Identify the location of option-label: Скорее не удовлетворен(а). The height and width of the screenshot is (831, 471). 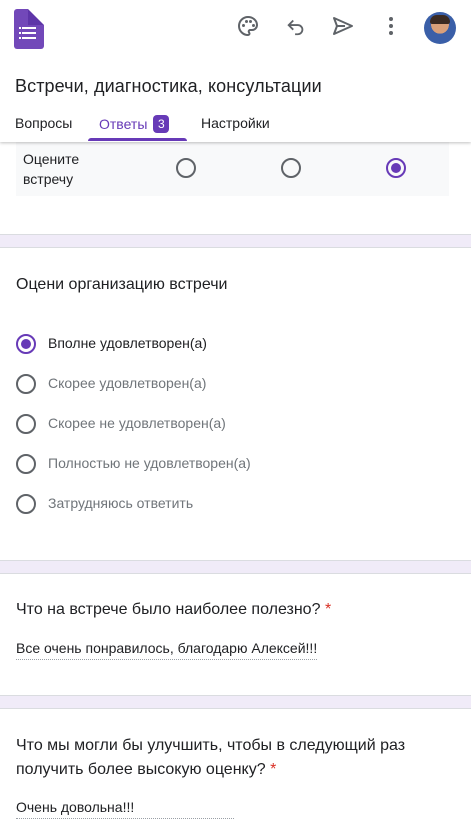
(137, 423).